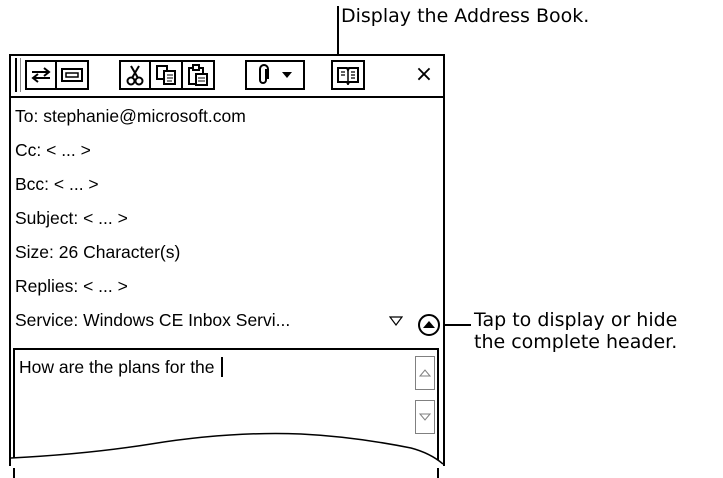 The image size is (723, 478). I want to click on properties-icon, so click(72, 75).